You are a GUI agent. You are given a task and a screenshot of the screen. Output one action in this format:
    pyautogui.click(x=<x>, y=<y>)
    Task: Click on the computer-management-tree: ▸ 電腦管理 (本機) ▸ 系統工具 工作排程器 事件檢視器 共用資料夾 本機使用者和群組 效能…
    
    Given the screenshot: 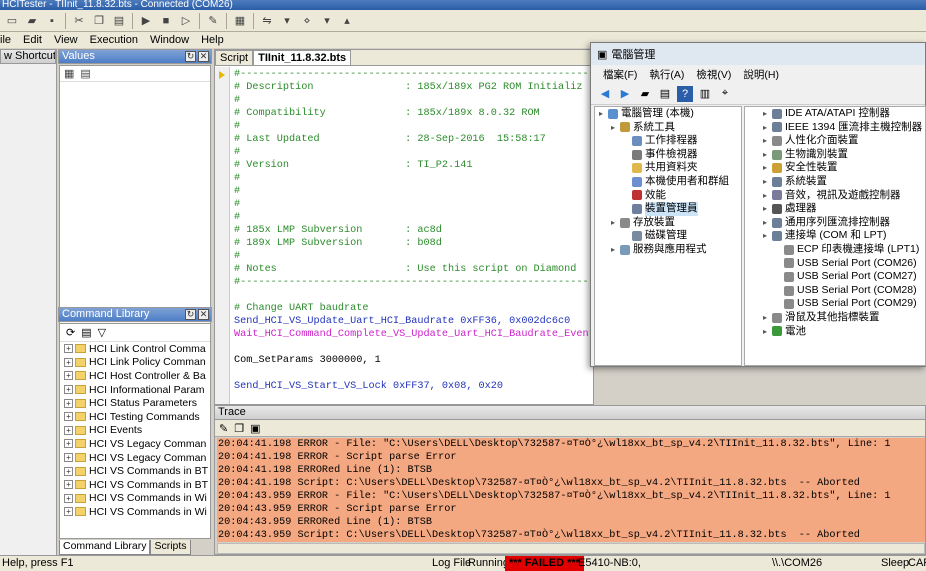 What is the action you would take?
    pyautogui.click(x=668, y=236)
    